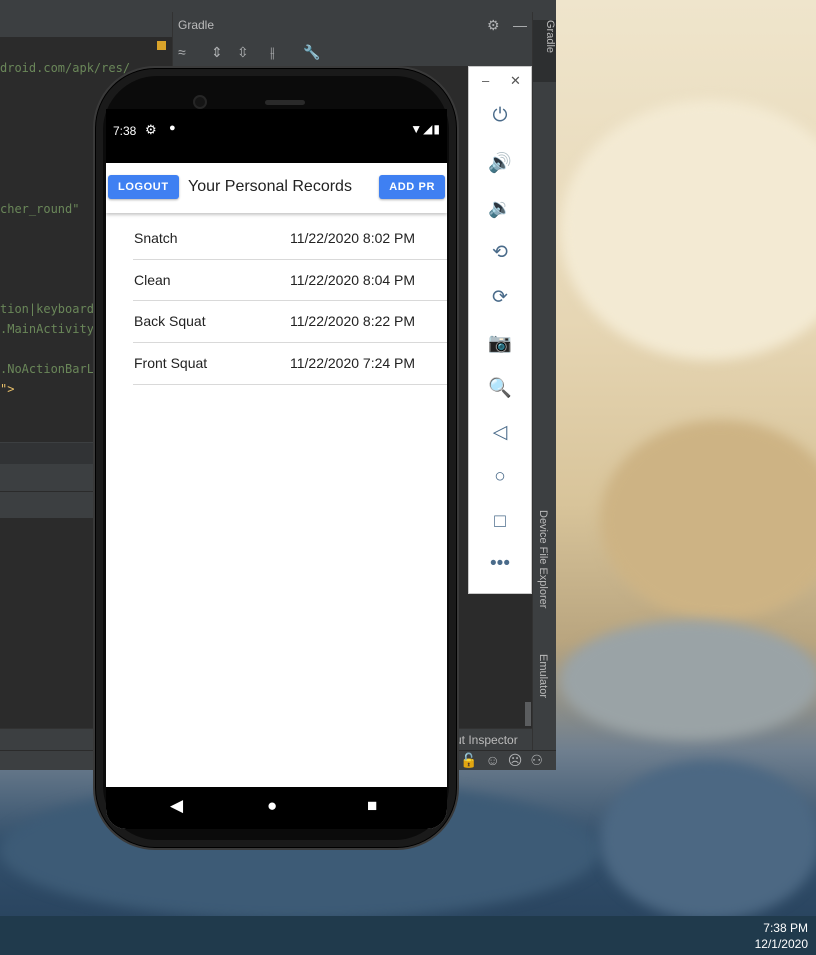 The width and height of the screenshot is (816, 955). Describe the element at coordinates (182, 52) in the screenshot. I see `elephant-icon: ≈` at that location.